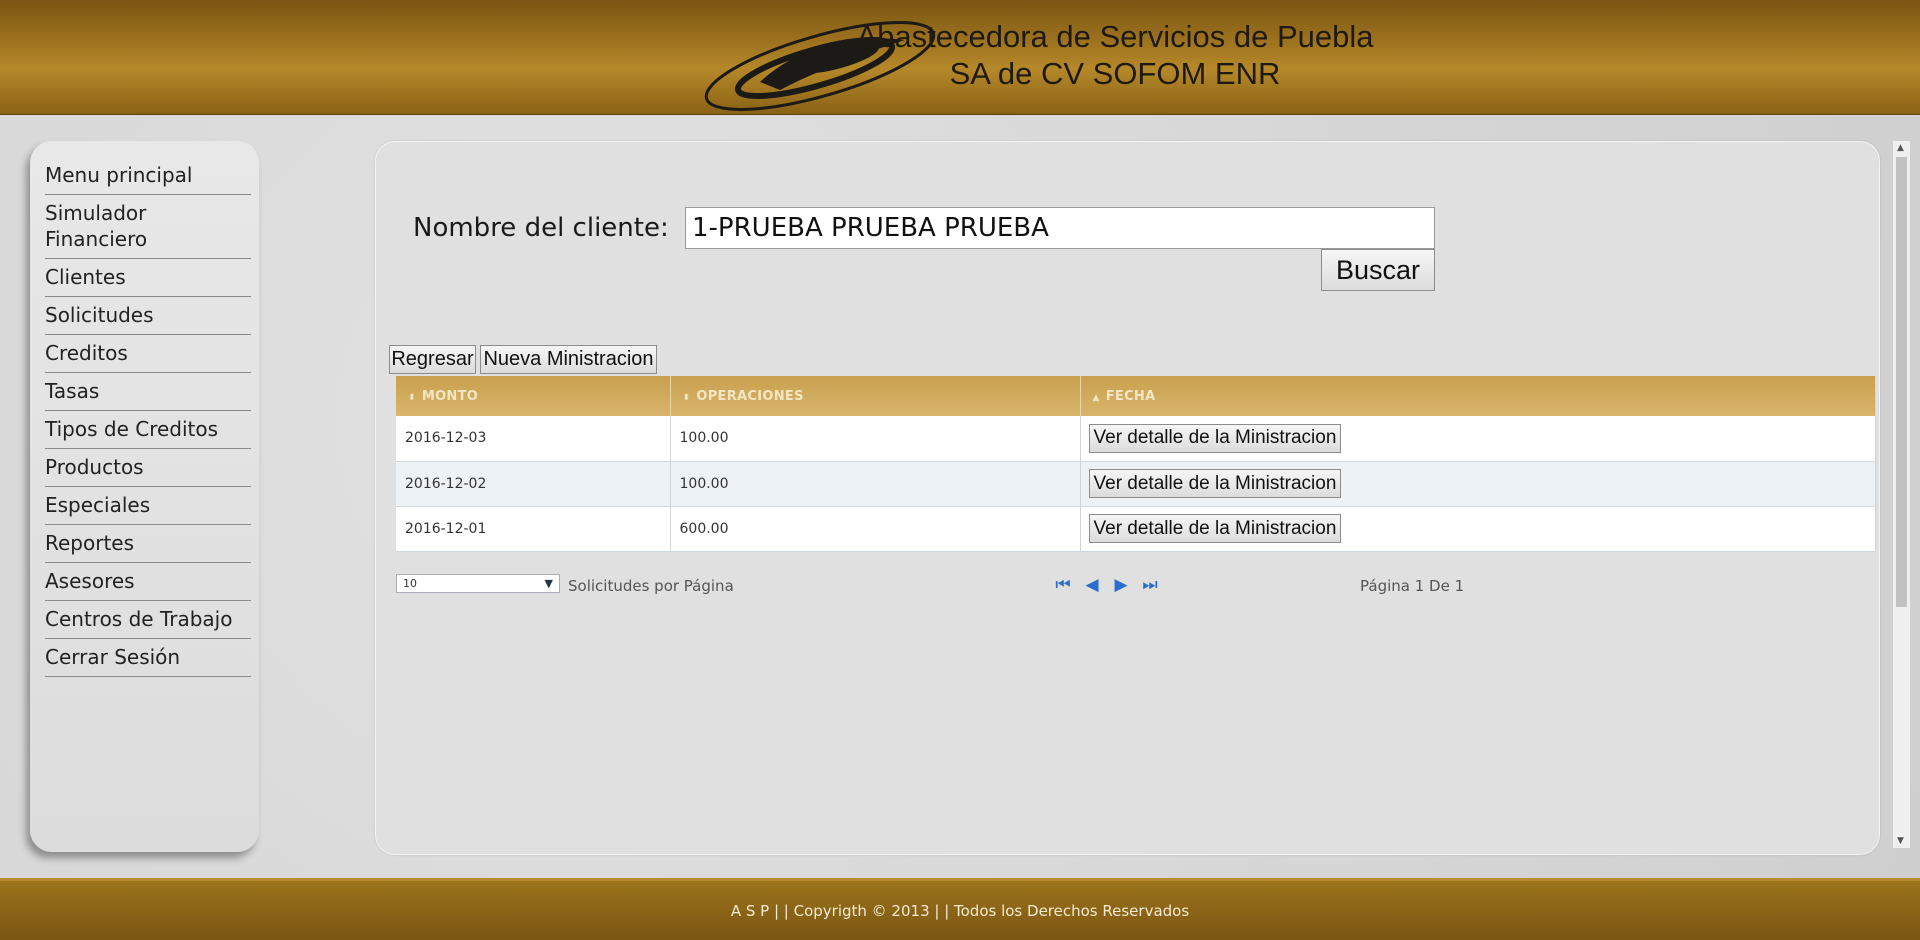 The width and height of the screenshot is (1920, 940). I want to click on new-ministracion-button: Nueva Ministracion, so click(568, 359).